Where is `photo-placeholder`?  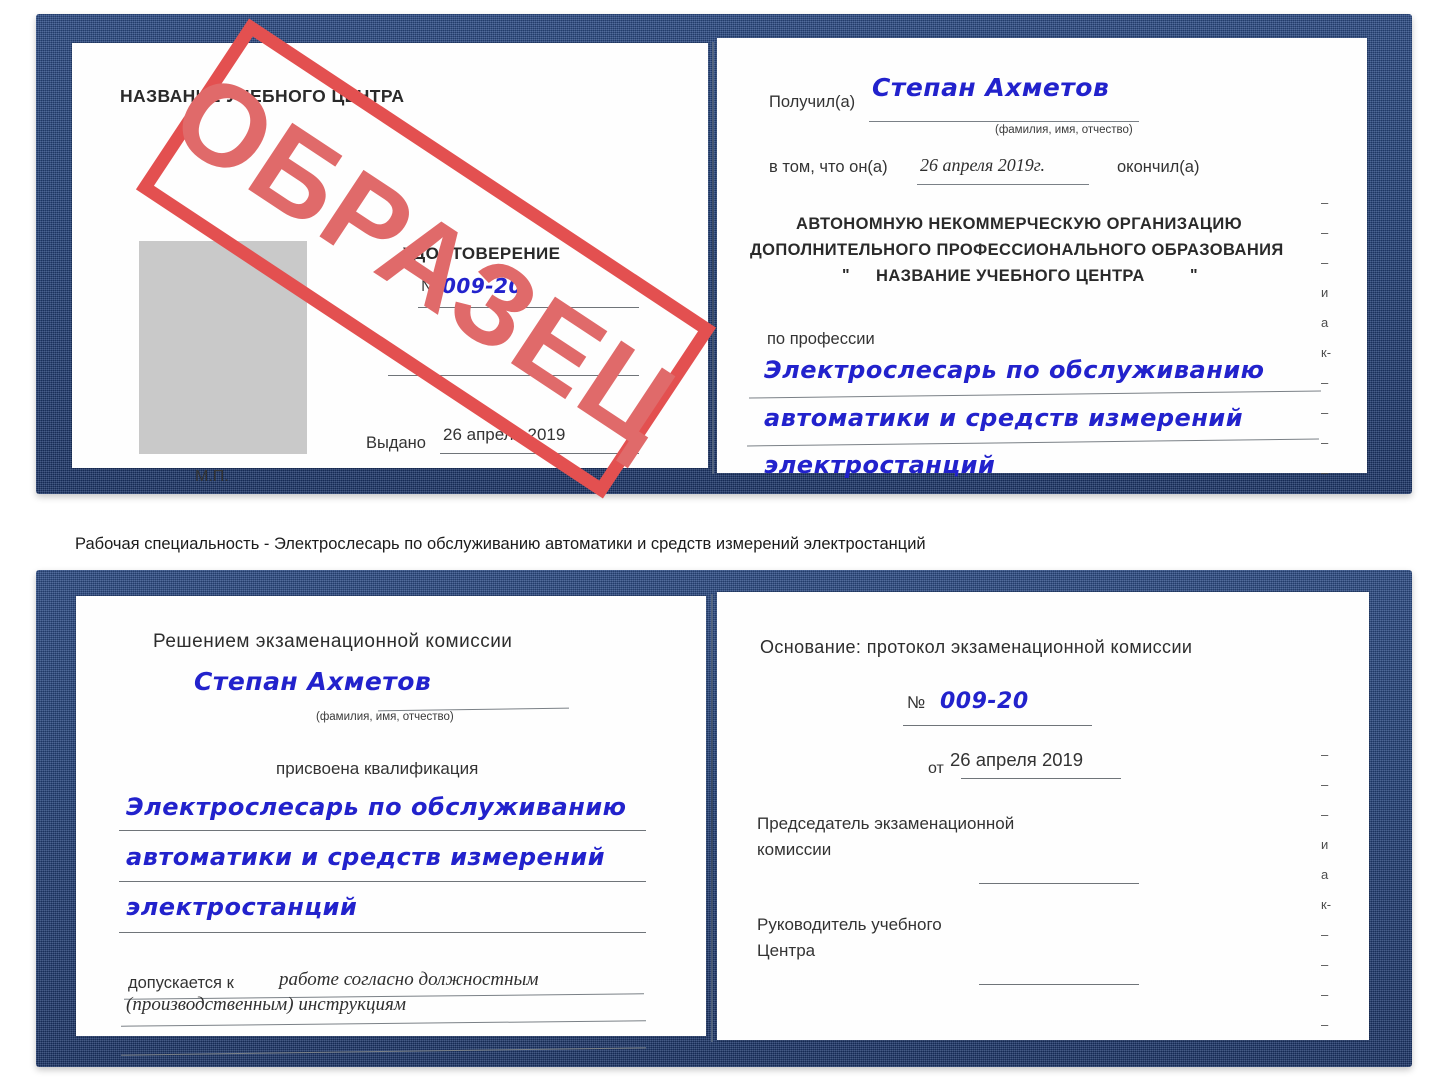
photo-placeholder is located at coordinates (223, 347).